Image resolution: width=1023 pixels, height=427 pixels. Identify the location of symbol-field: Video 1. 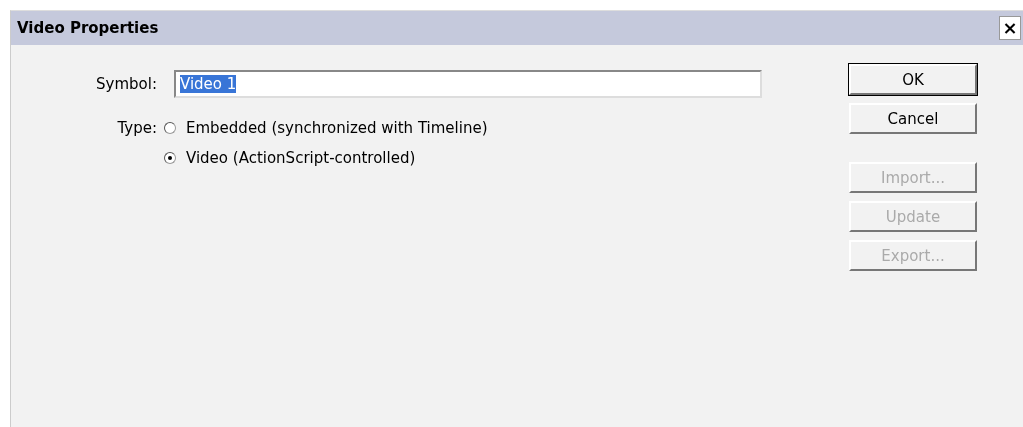
(468, 84).